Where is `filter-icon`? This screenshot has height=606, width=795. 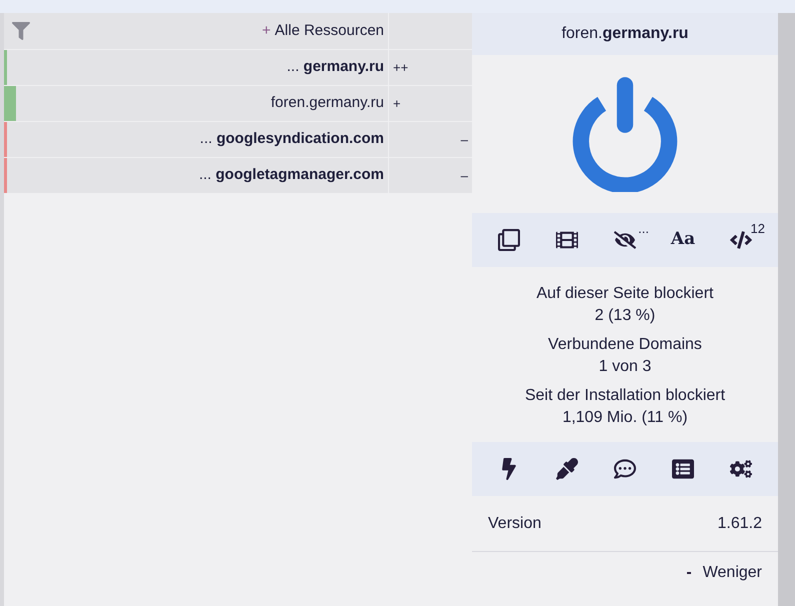 filter-icon is located at coordinates (21, 31).